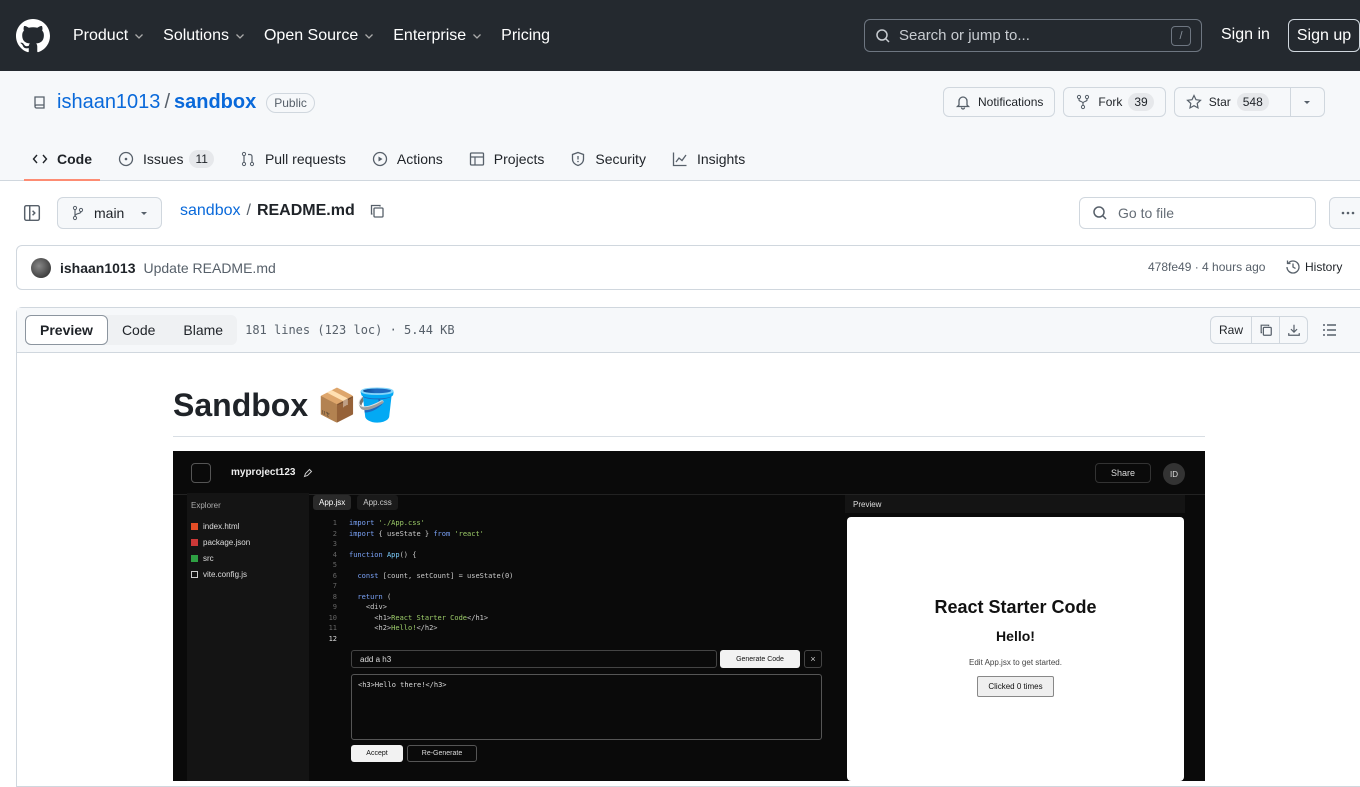 This screenshot has height=787, width=1360. I want to click on branch-icon, so click(78, 213).